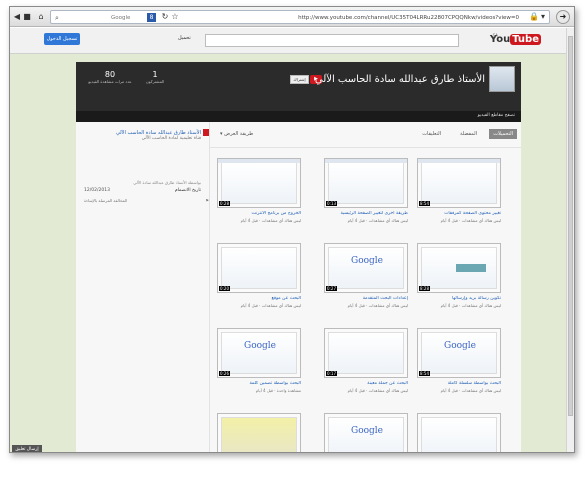 This screenshot has width=587, height=480. I want to click on video-duration: 0:13, so click(331, 203).